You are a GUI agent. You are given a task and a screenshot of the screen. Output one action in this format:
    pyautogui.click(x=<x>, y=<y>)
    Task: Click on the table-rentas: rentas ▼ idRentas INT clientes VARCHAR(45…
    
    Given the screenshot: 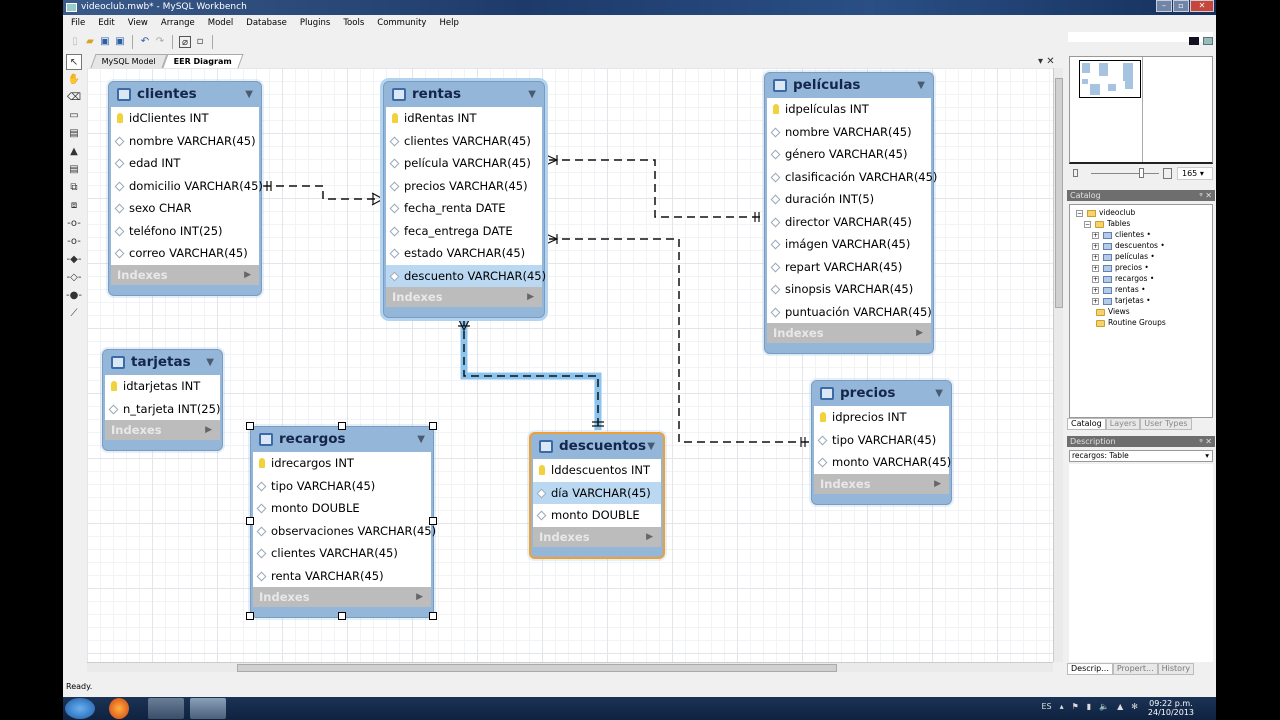 What is the action you would take?
    pyautogui.click(x=464, y=199)
    